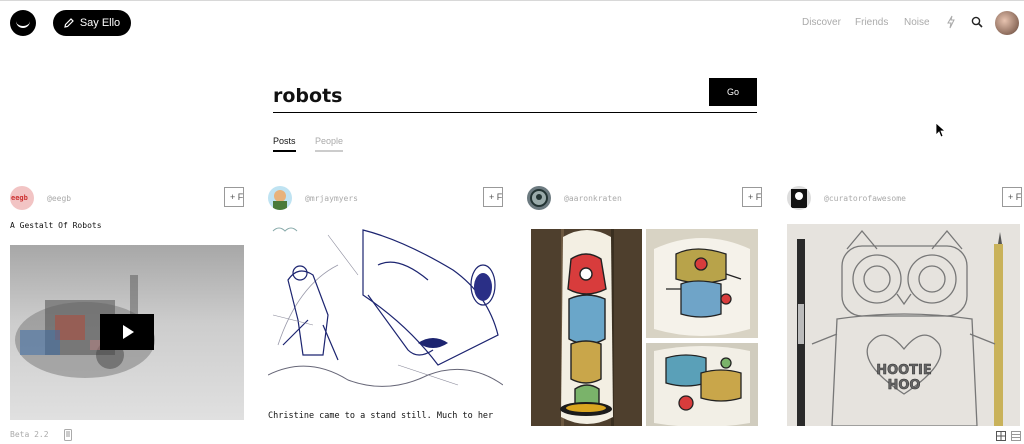 This screenshot has height=444, width=1024. Describe the element at coordinates (29, 434) in the screenshot. I see `version-label: Beta 2.2` at that location.